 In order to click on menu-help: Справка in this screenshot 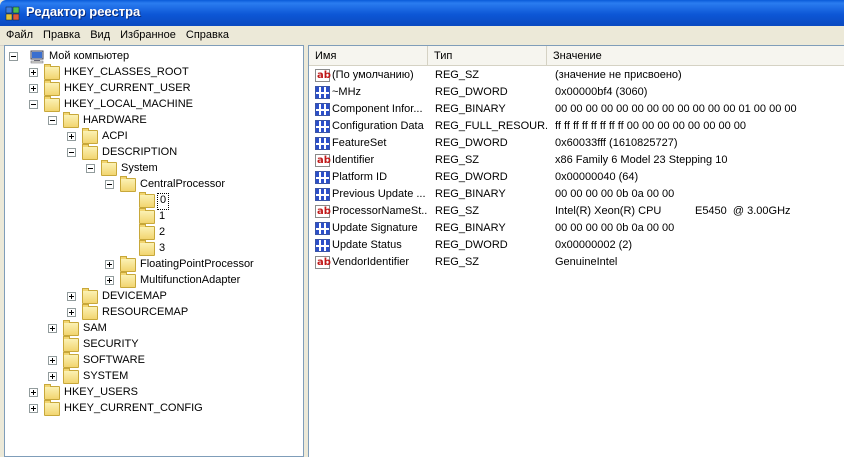, I will do `click(207, 33)`.